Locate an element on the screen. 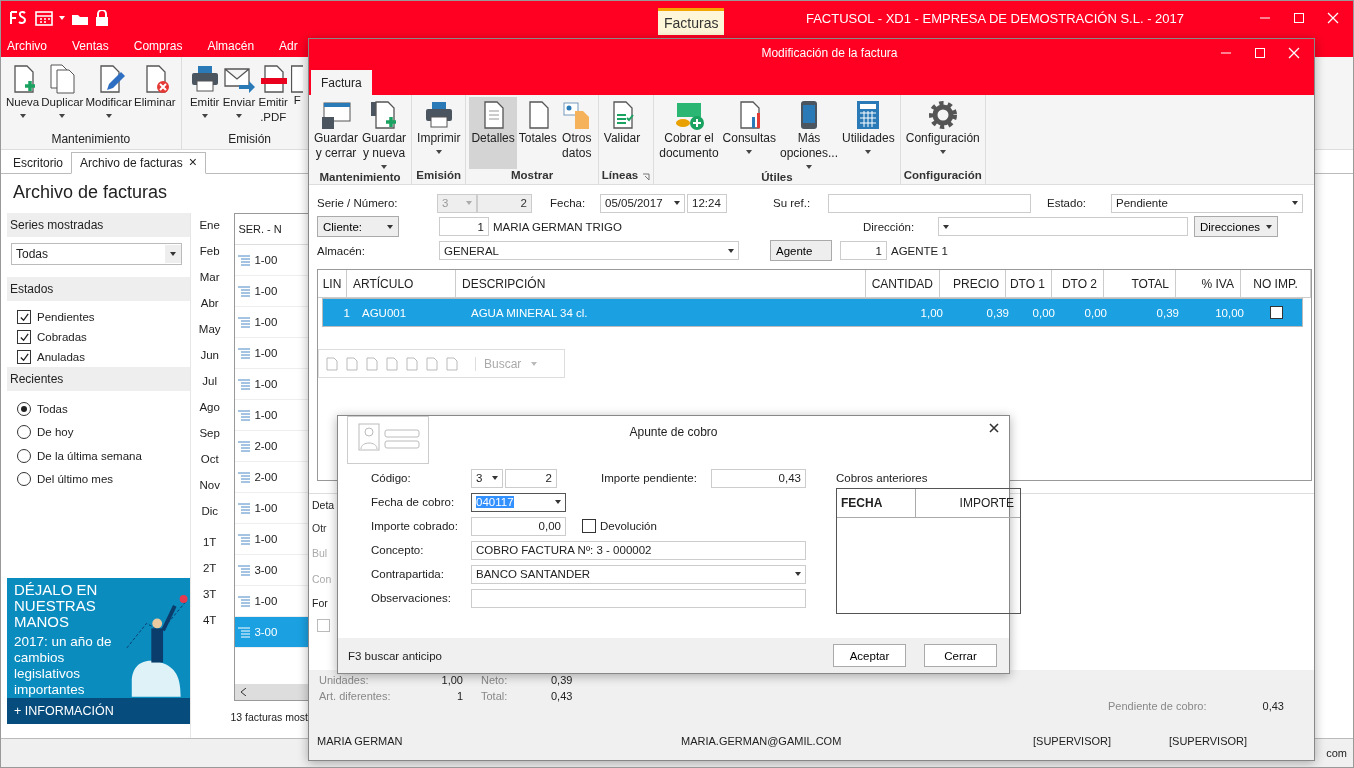 The height and width of the screenshot is (768, 1354). column-header: DTO 2 is located at coordinates (1078, 283).